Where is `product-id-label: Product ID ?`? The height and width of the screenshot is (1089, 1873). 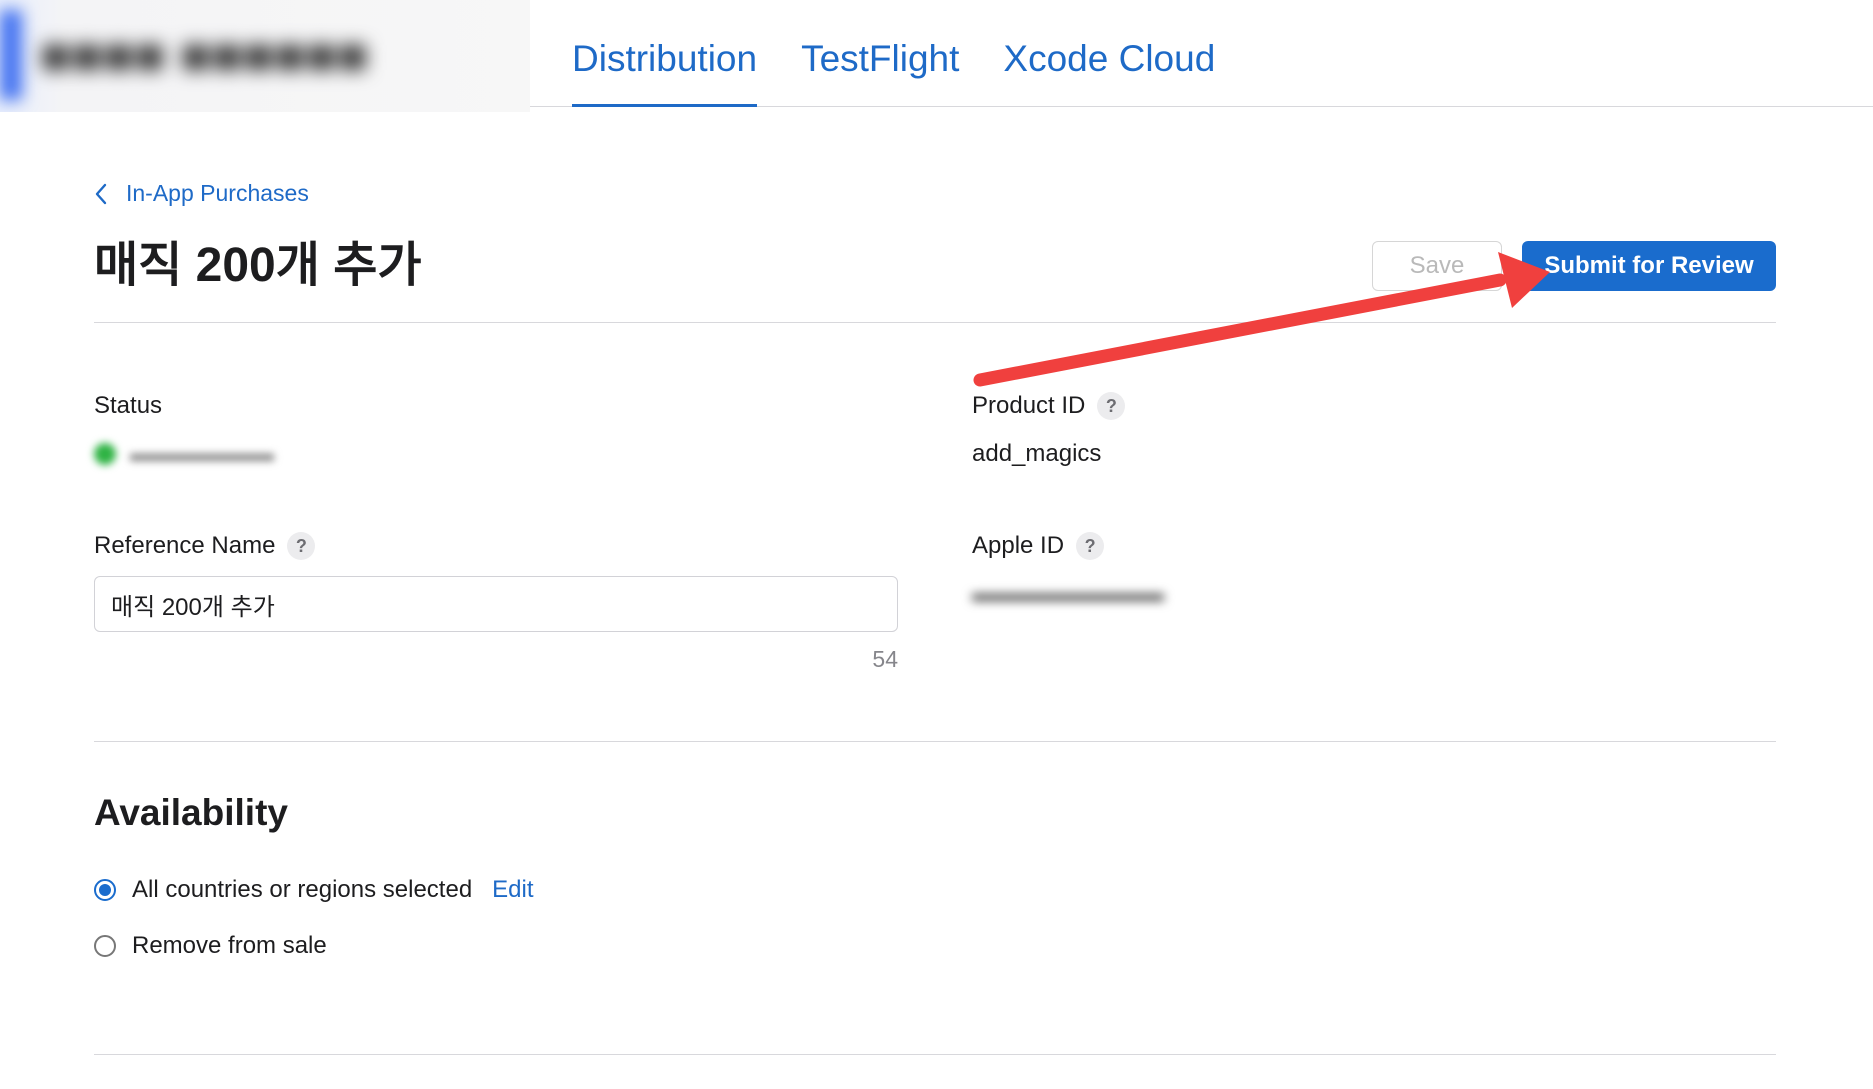
product-id-label: Product ID ? is located at coordinates (1049, 406).